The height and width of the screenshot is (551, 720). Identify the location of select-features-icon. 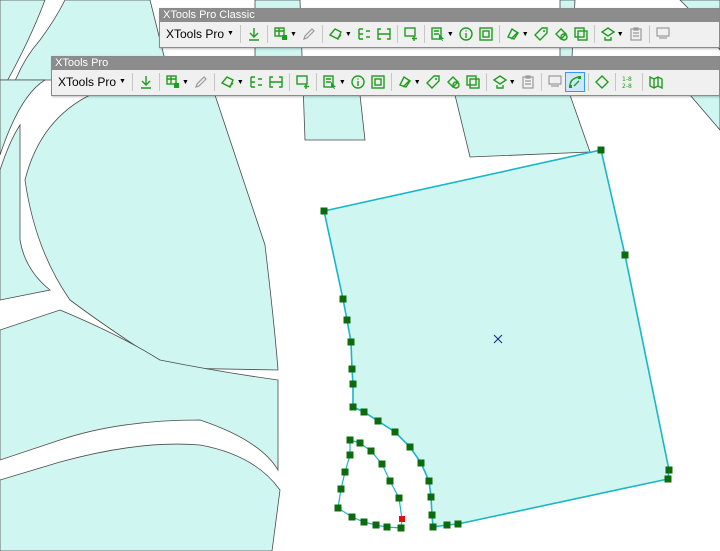
(437, 34).